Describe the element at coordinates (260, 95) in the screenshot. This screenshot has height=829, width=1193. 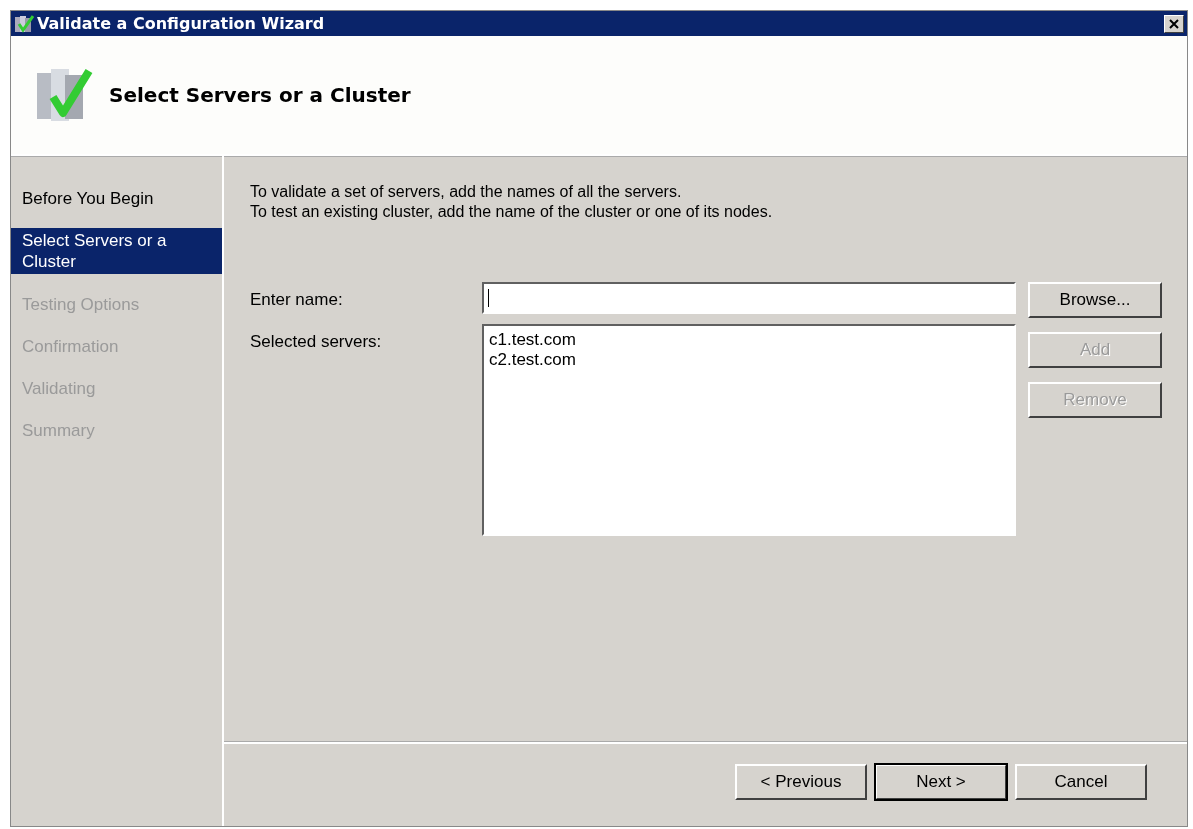
I see `page-heading: Select Servers or a Cluster` at that location.